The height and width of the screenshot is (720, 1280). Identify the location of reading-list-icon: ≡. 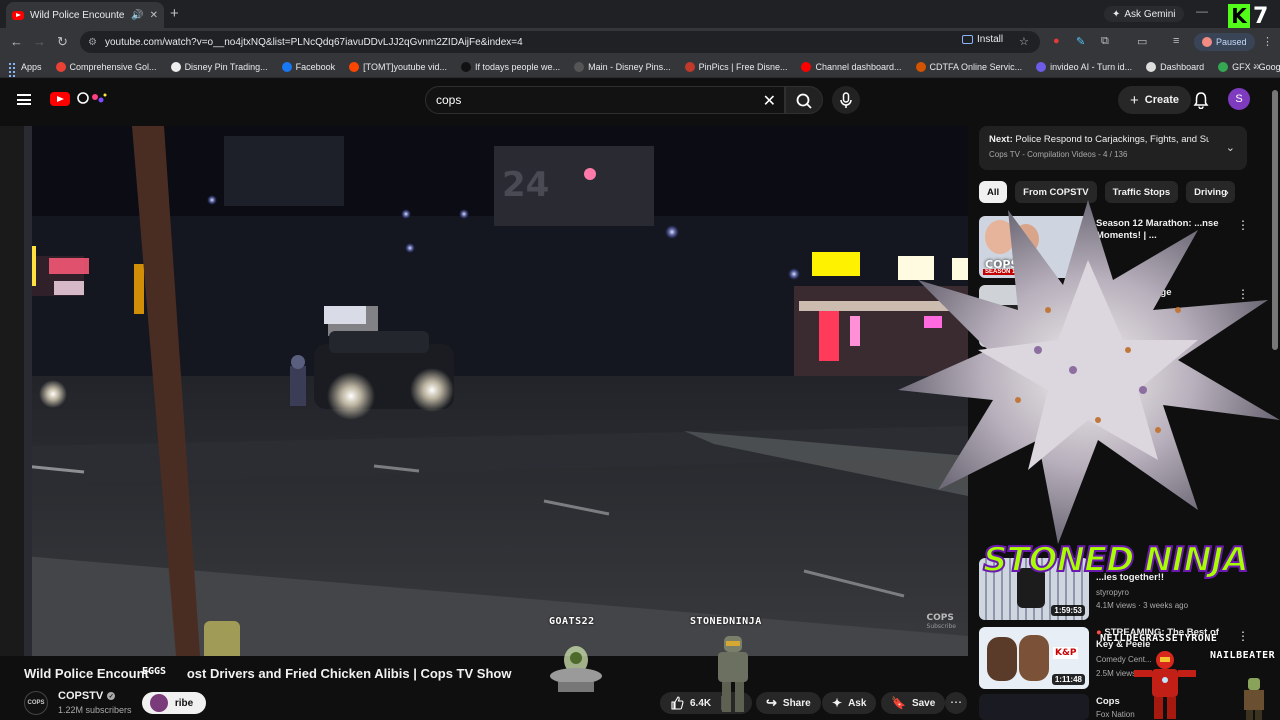
(1176, 41).